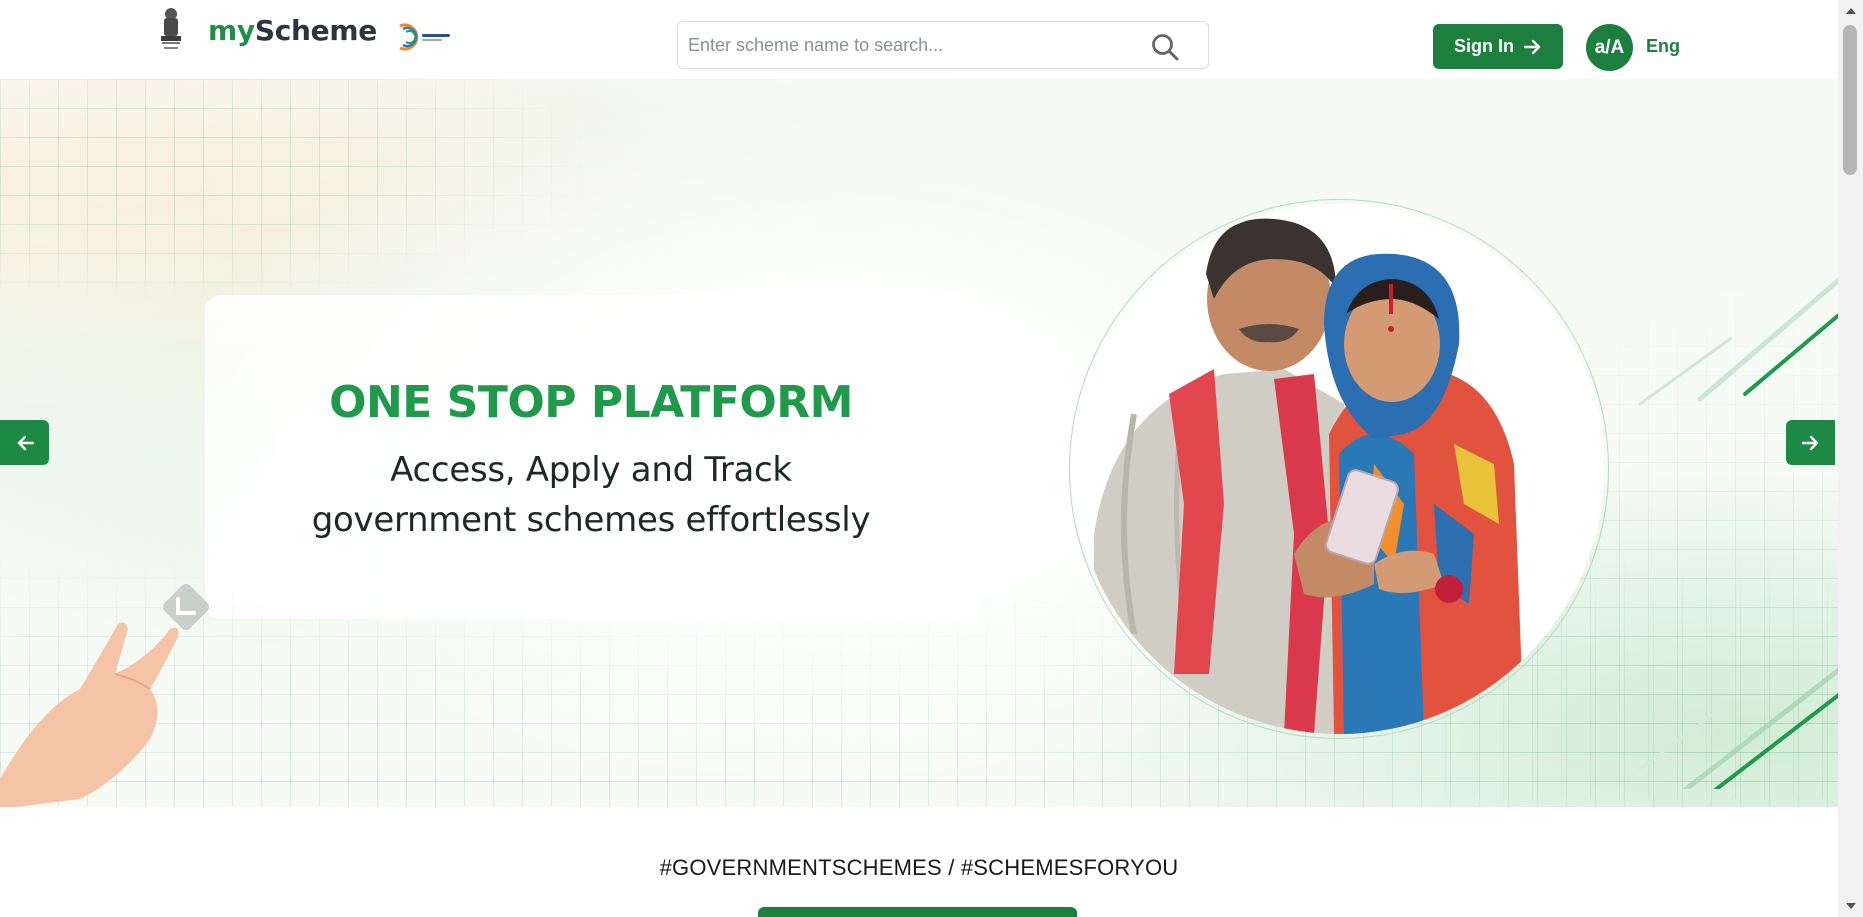 This screenshot has height=917, width=1863. Describe the element at coordinates (919, 867) in the screenshot. I see `hashtags-heading: #GOVERNMENTSCHEMES / #SCHEMESFORYOU` at that location.